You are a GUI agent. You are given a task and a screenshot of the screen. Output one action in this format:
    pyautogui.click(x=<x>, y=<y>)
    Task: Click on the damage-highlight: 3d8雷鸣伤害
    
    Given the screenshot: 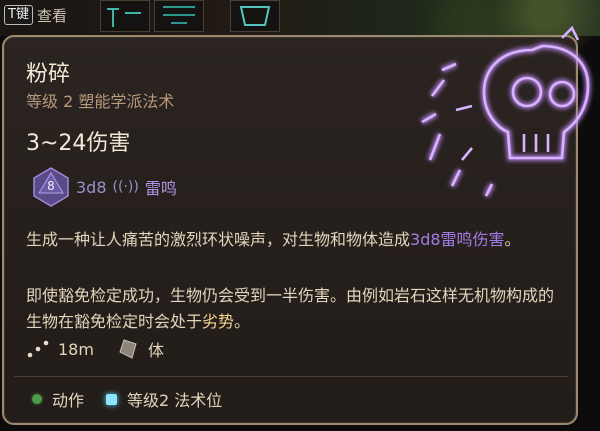 What is the action you would take?
    pyautogui.click(x=457, y=239)
    